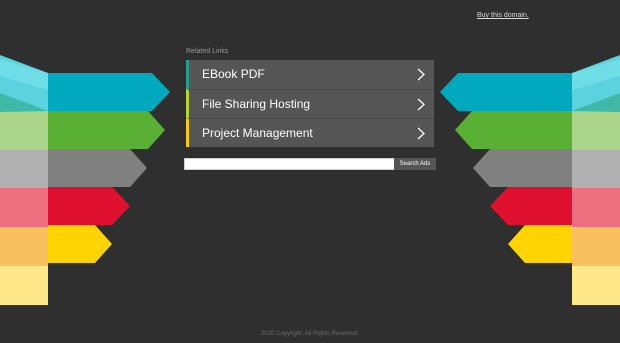 The height and width of the screenshot is (343, 620). Describe the element at coordinates (233, 74) in the screenshot. I see `related-link-label: EBook PDF` at that location.